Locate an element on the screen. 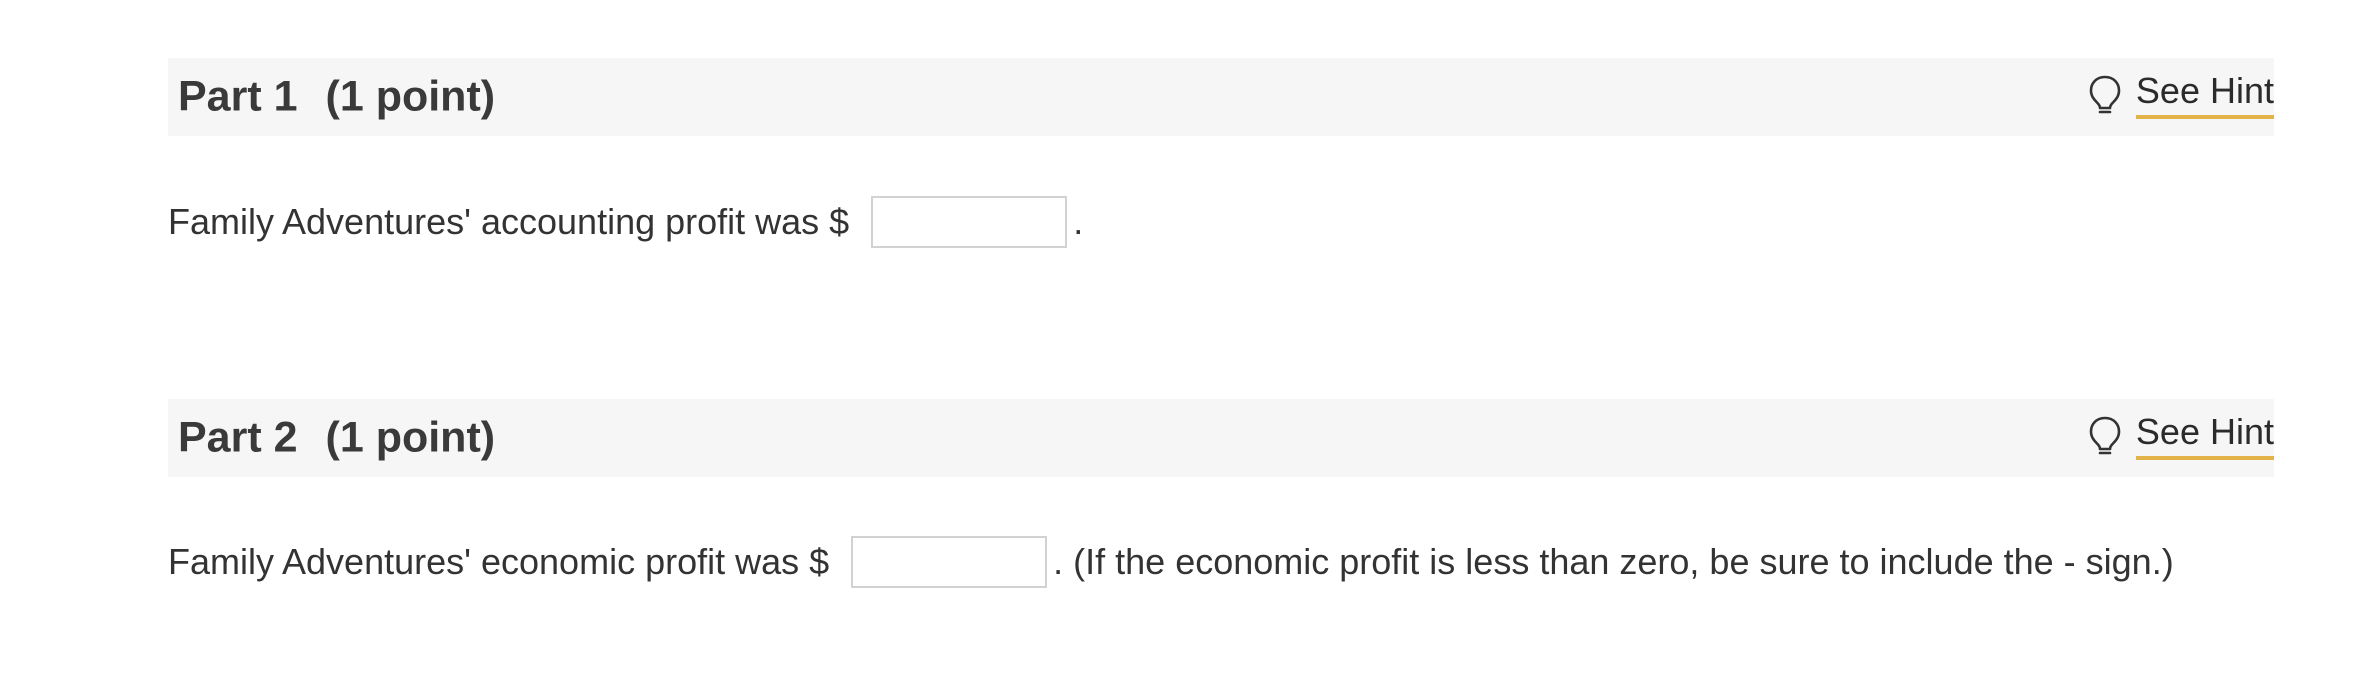 The image size is (2356, 688). part-1-points: (1 point) is located at coordinates (410, 96).